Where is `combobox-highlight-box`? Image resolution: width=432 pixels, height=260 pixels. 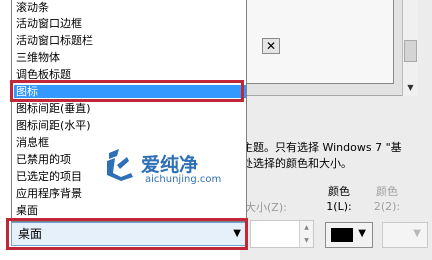 combobox-highlight-box is located at coordinates (127, 234).